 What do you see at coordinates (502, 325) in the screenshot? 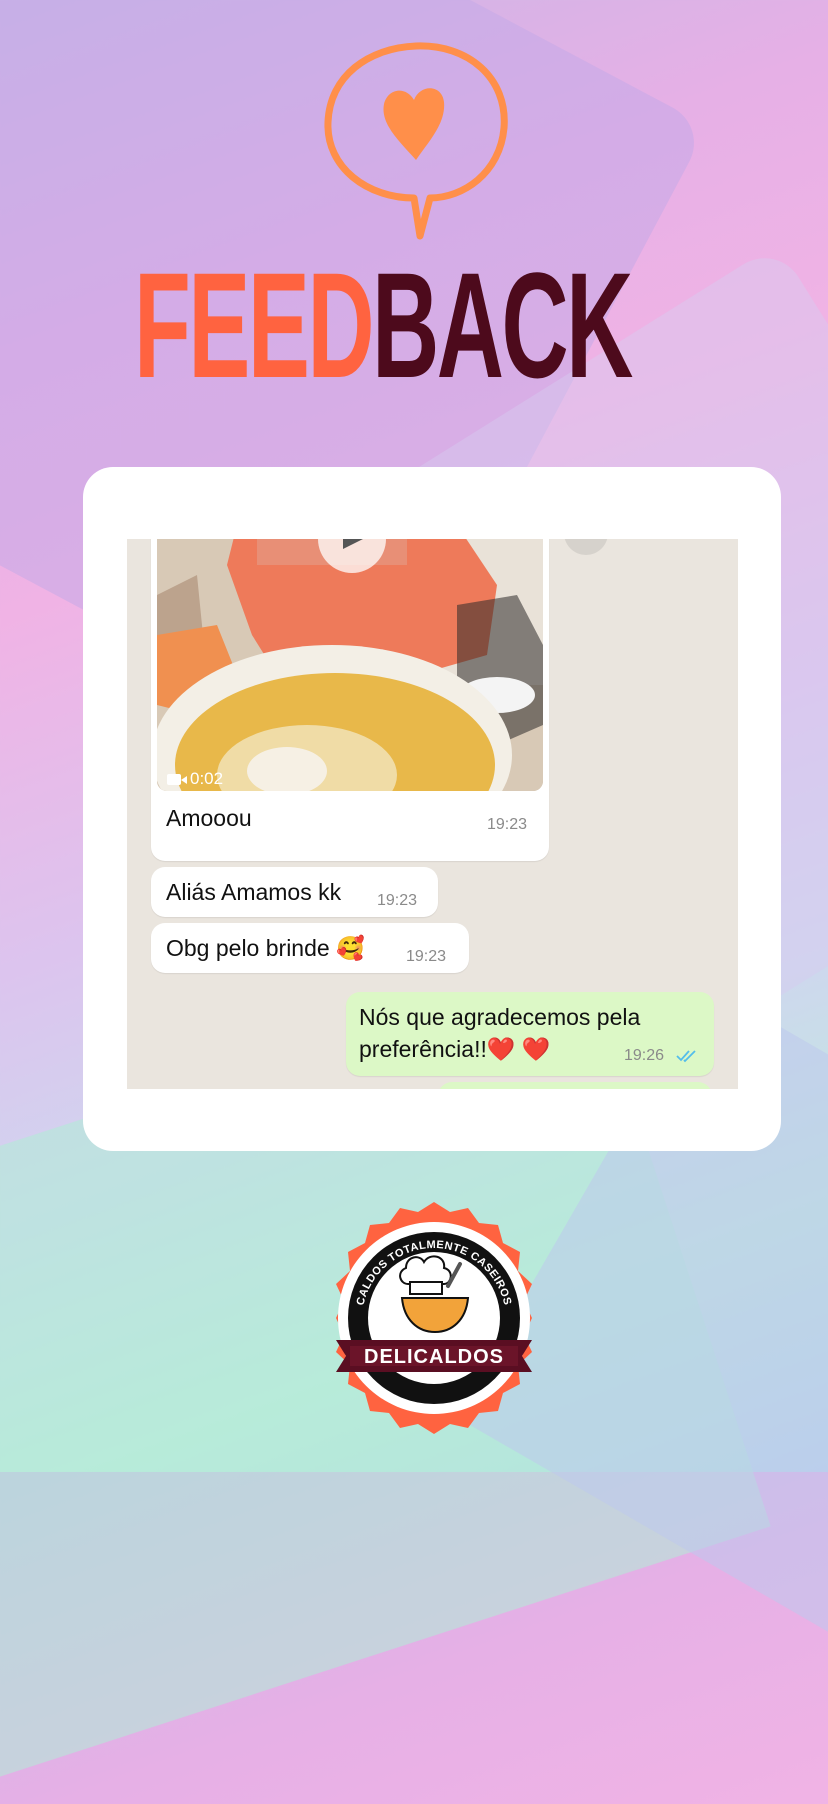
I see `title-back: BACK` at bounding box center [502, 325].